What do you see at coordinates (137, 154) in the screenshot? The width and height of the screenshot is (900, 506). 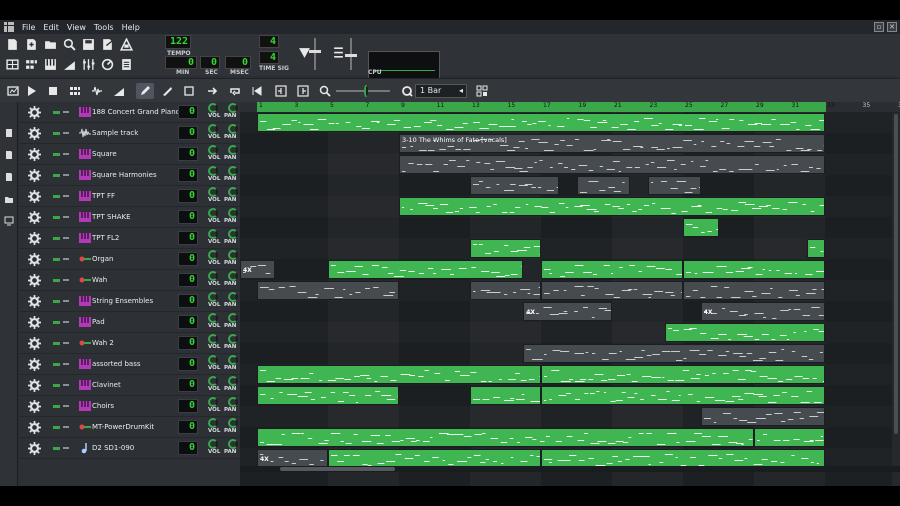 I see `track-name: Square` at bounding box center [137, 154].